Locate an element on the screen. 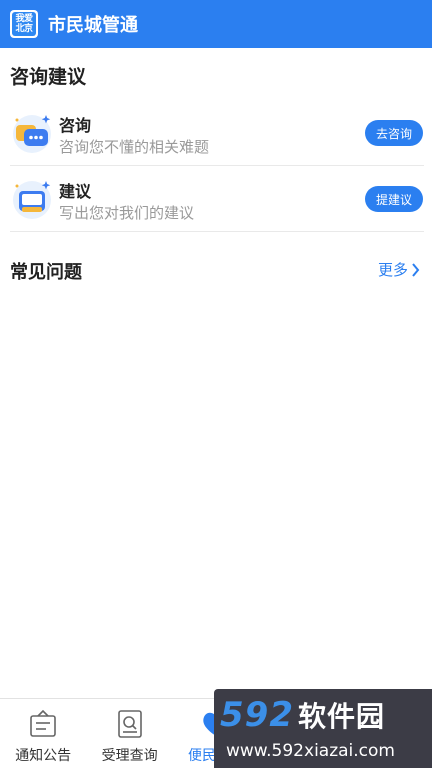 This screenshot has height=768, width=432. watermark-brand: 软件园 is located at coordinates (341, 716).